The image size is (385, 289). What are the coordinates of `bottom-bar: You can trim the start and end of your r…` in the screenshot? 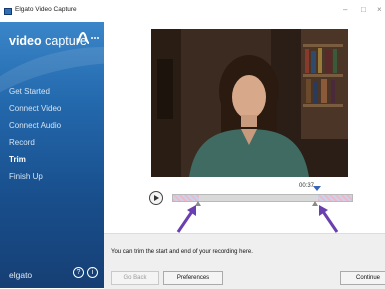 It's located at (244, 261).